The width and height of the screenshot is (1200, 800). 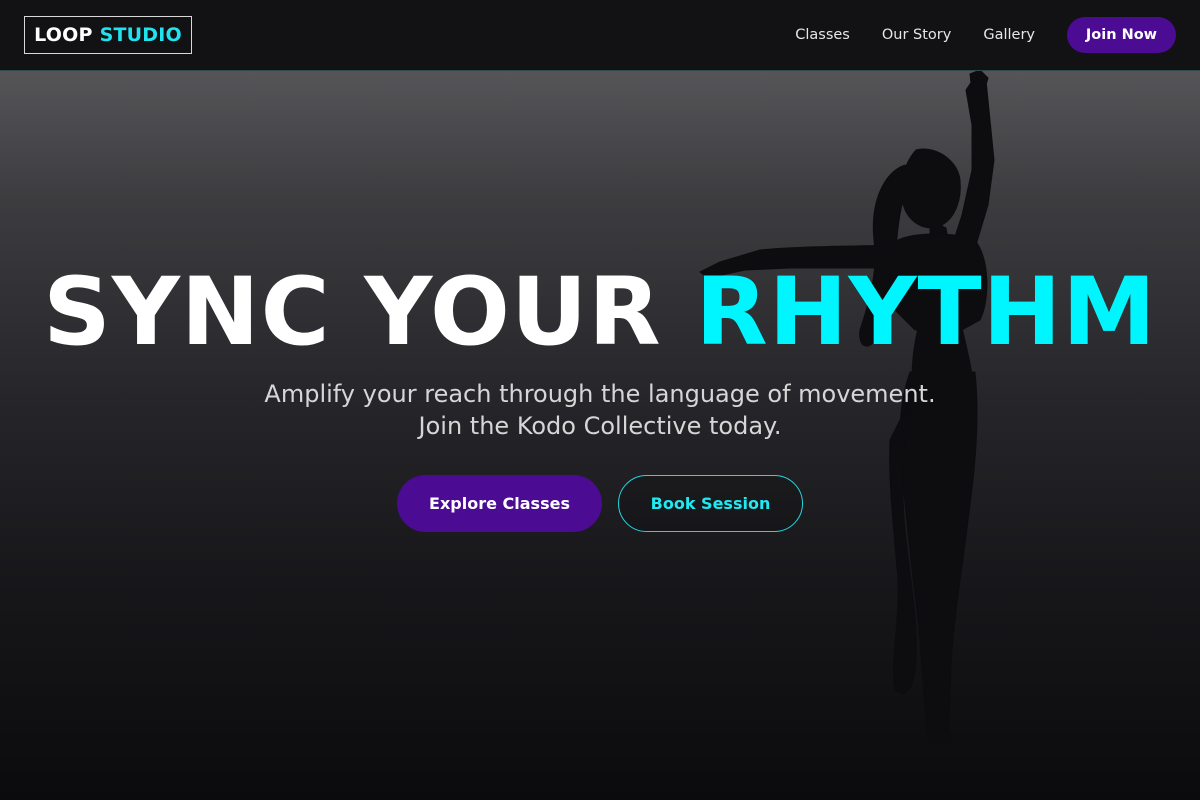 I want to click on join-now-button: Join Now, so click(x=1121, y=35).